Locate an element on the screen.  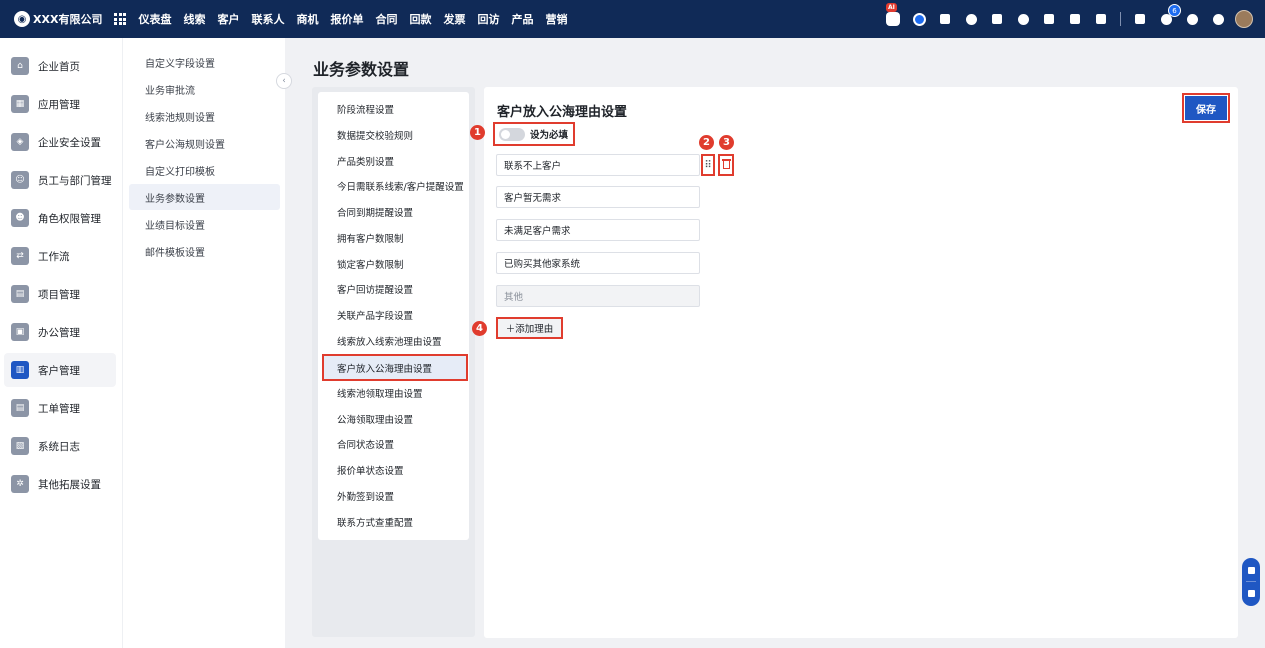
leftnav-item-security: ◈ 企业安全设置 is located at coordinates (60, 142).